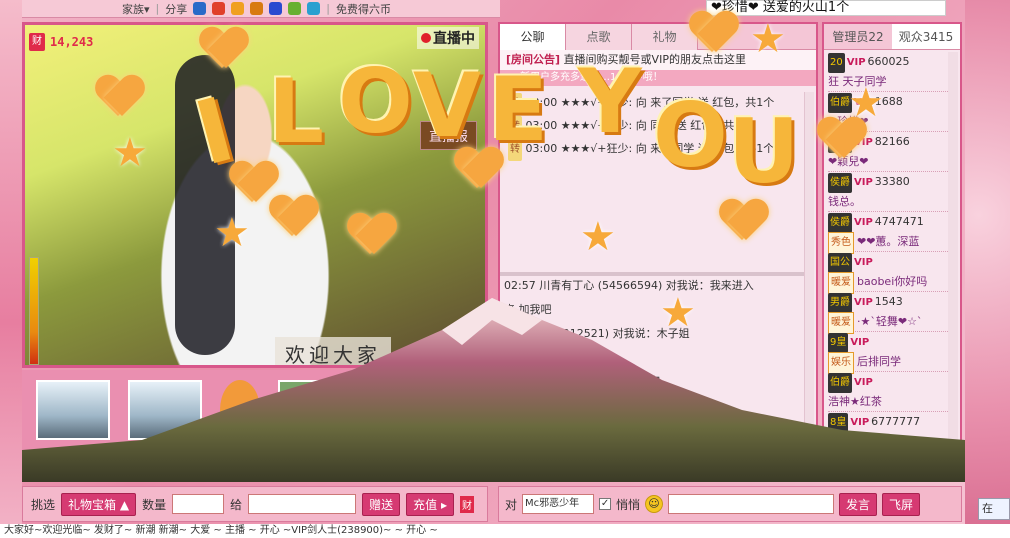 The height and width of the screenshot is (538, 1010). Describe the element at coordinates (848, 161) in the screenshot. I see `user-name: ❤颖兒❤` at that location.